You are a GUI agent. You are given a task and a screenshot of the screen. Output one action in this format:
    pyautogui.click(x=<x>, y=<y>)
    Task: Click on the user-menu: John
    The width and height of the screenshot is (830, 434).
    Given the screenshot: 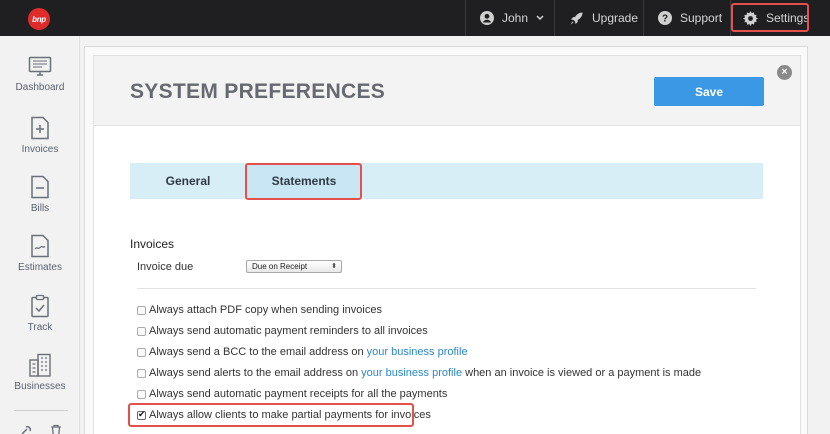 What is the action you would take?
    pyautogui.click(x=509, y=18)
    